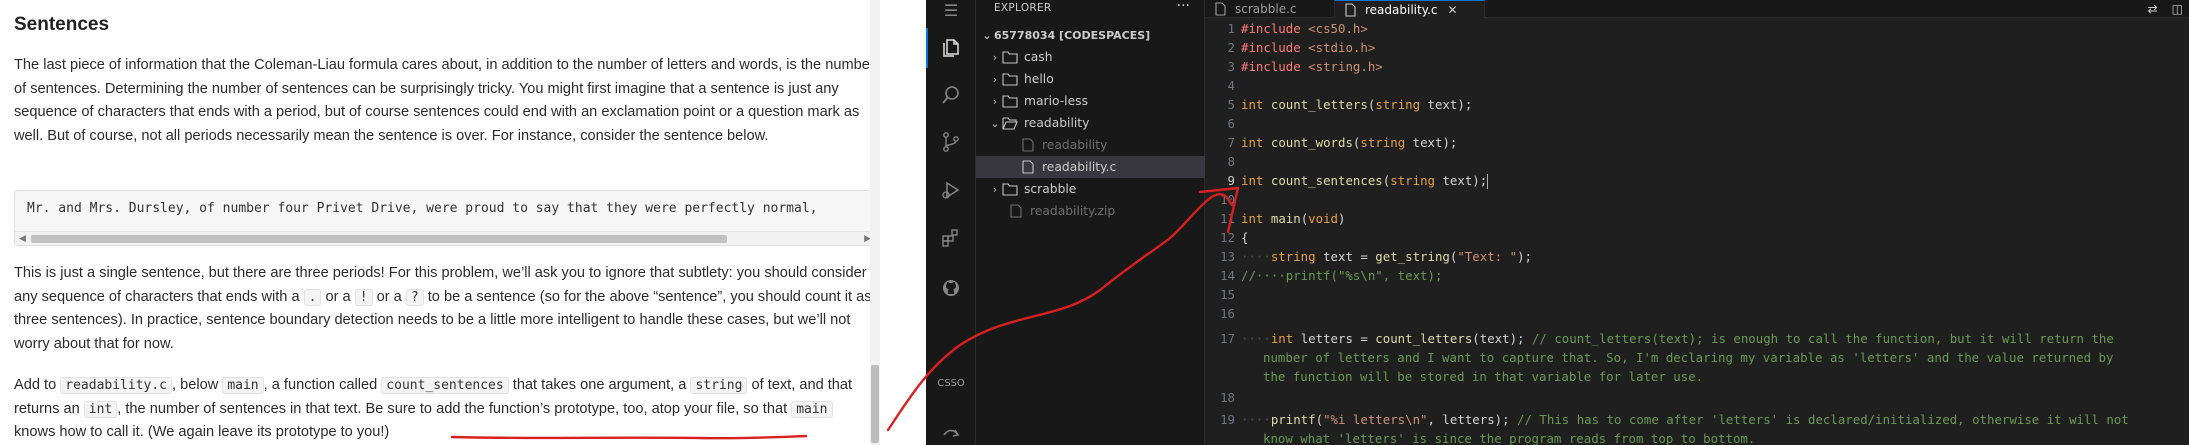  What do you see at coordinates (1231, 85) in the screenshot?
I see `line-number: 4` at bounding box center [1231, 85].